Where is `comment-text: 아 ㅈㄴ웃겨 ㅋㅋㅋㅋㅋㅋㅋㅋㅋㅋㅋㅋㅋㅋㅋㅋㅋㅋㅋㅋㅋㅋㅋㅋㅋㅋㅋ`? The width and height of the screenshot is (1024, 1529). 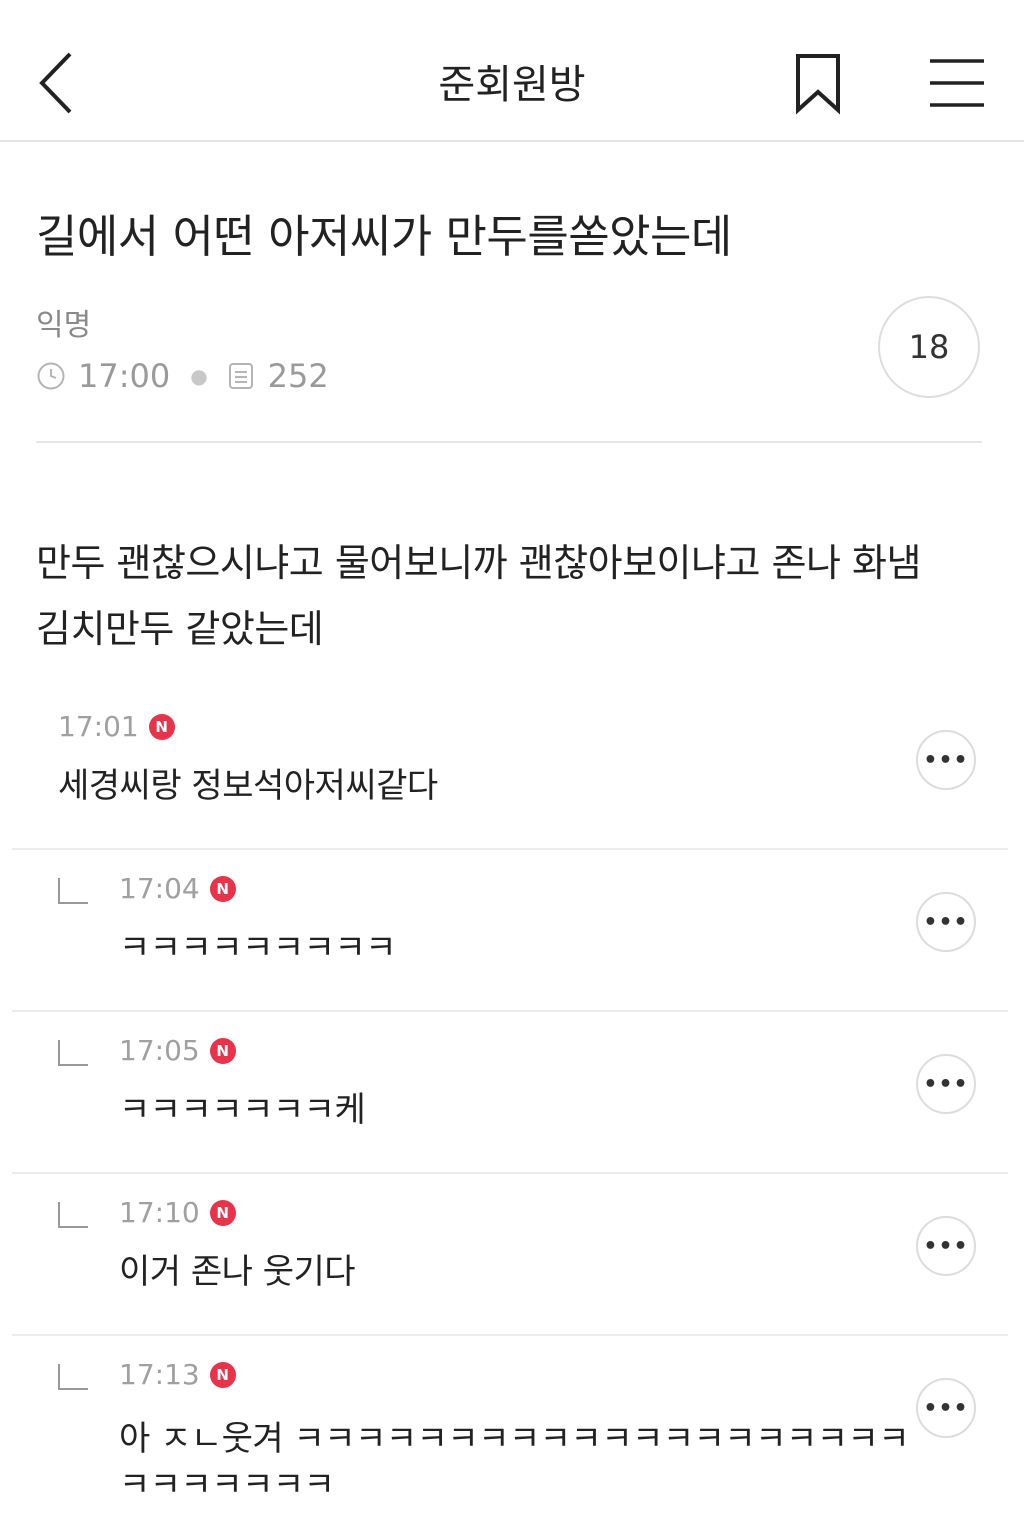
comment-text: 아 ㅈㄴ웃겨 ㅋㅋㅋㅋㅋㅋㅋㅋㅋㅋㅋㅋㅋㅋㅋㅋㅋㅋㅋㅋㅋㅋㅋㅋㅋㅋㅋ is located at coordinates (514, 1462).